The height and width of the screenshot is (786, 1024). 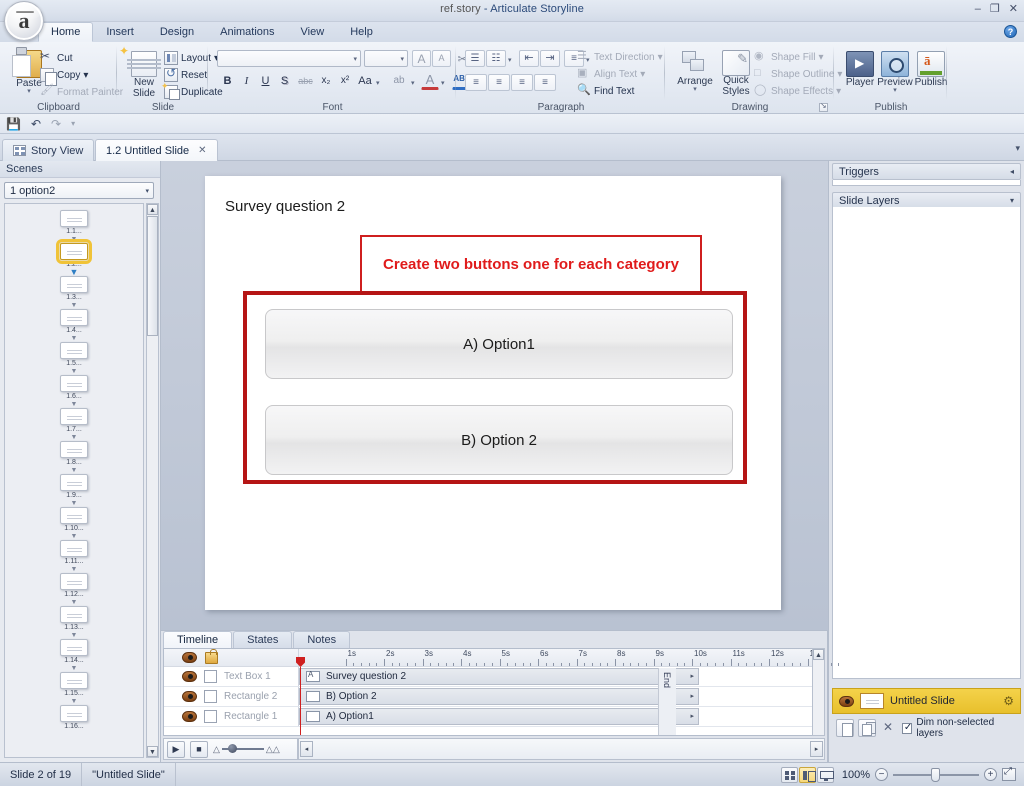 What do you see at coordinates (931, 69) in the screenshot?
I see `publish-button: Publish` at bounding box center [931, 69].